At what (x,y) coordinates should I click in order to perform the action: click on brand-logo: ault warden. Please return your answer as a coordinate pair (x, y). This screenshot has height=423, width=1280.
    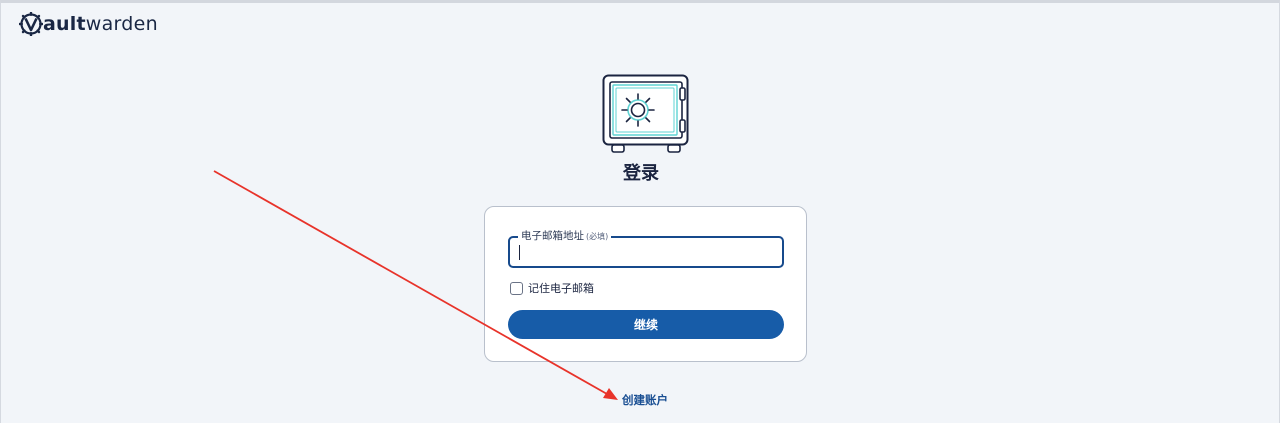
    Looking at the image, I should click on (88, 24).